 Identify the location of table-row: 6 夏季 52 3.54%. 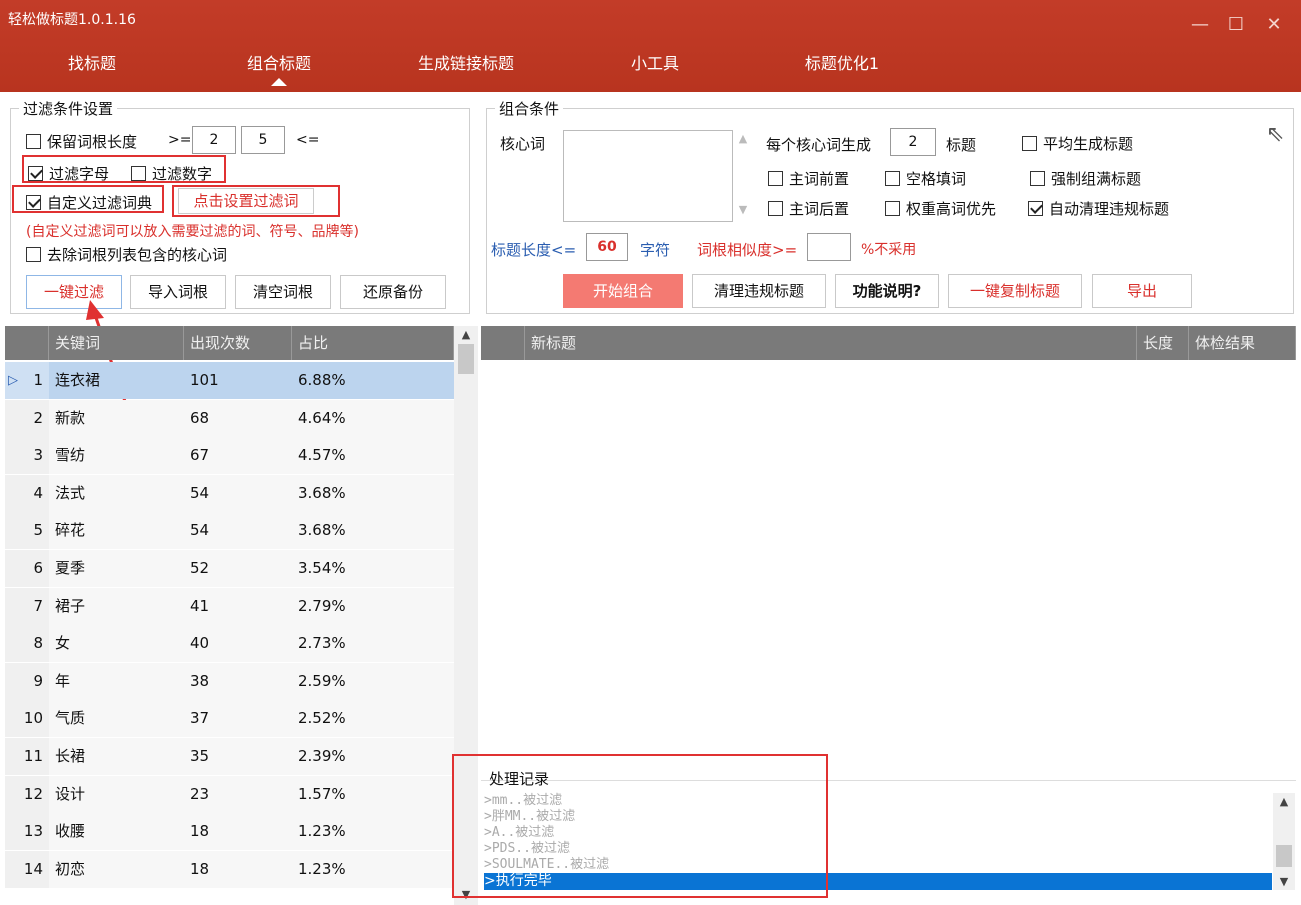
(229, 568).